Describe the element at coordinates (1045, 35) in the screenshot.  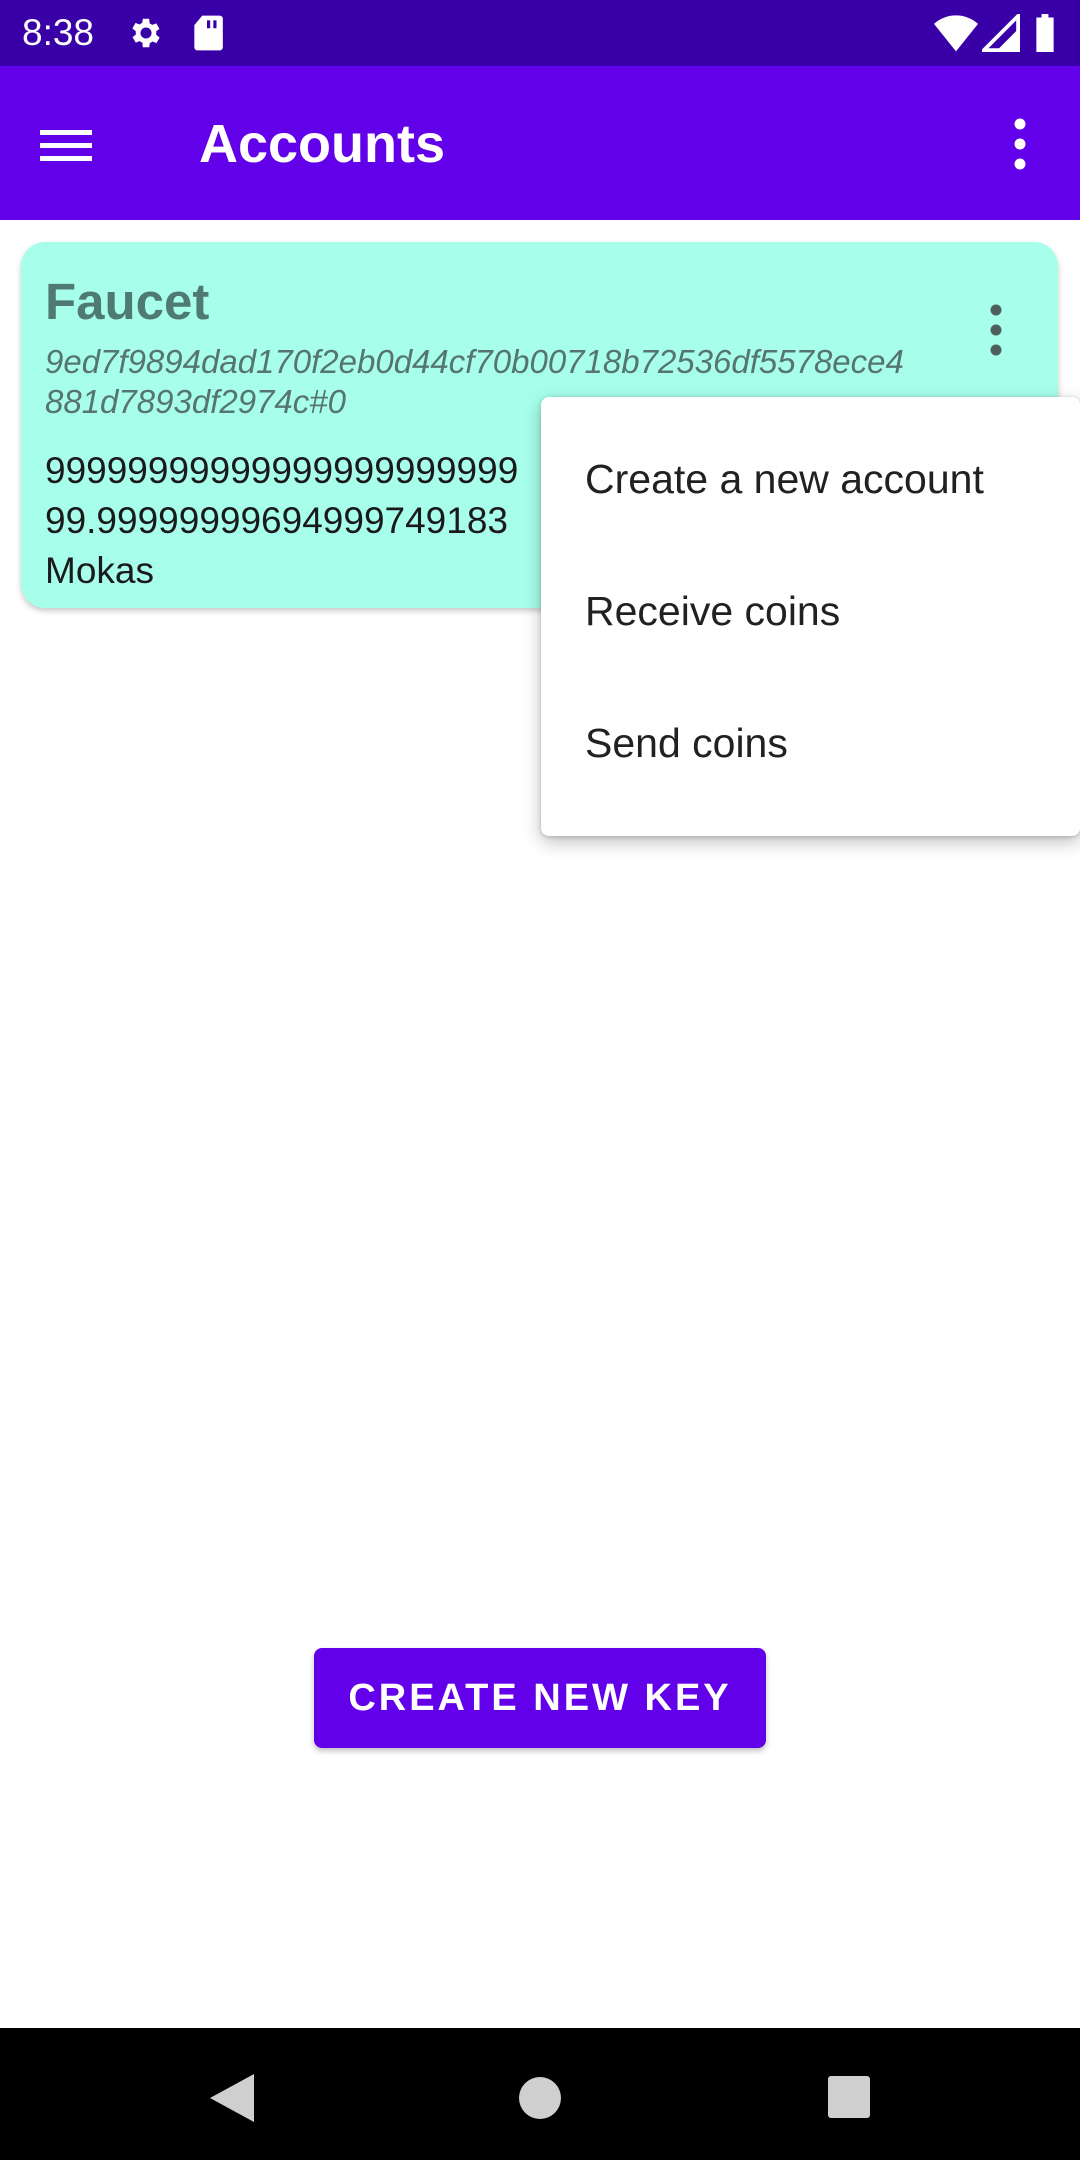
I see `battery-icon` at that location.